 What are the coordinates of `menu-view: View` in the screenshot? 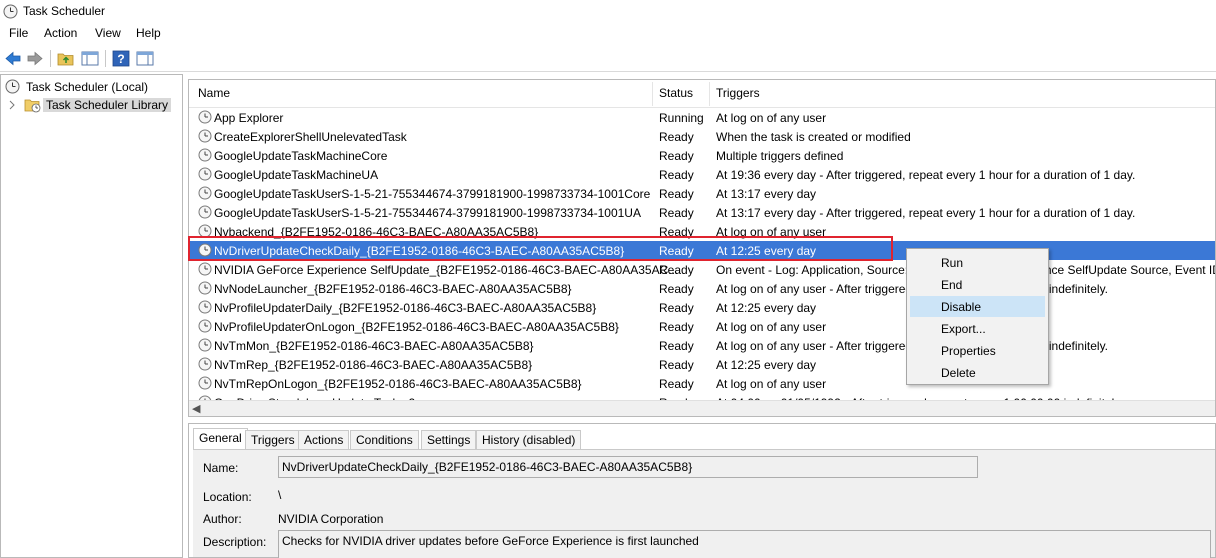 It's located at (108, 33).